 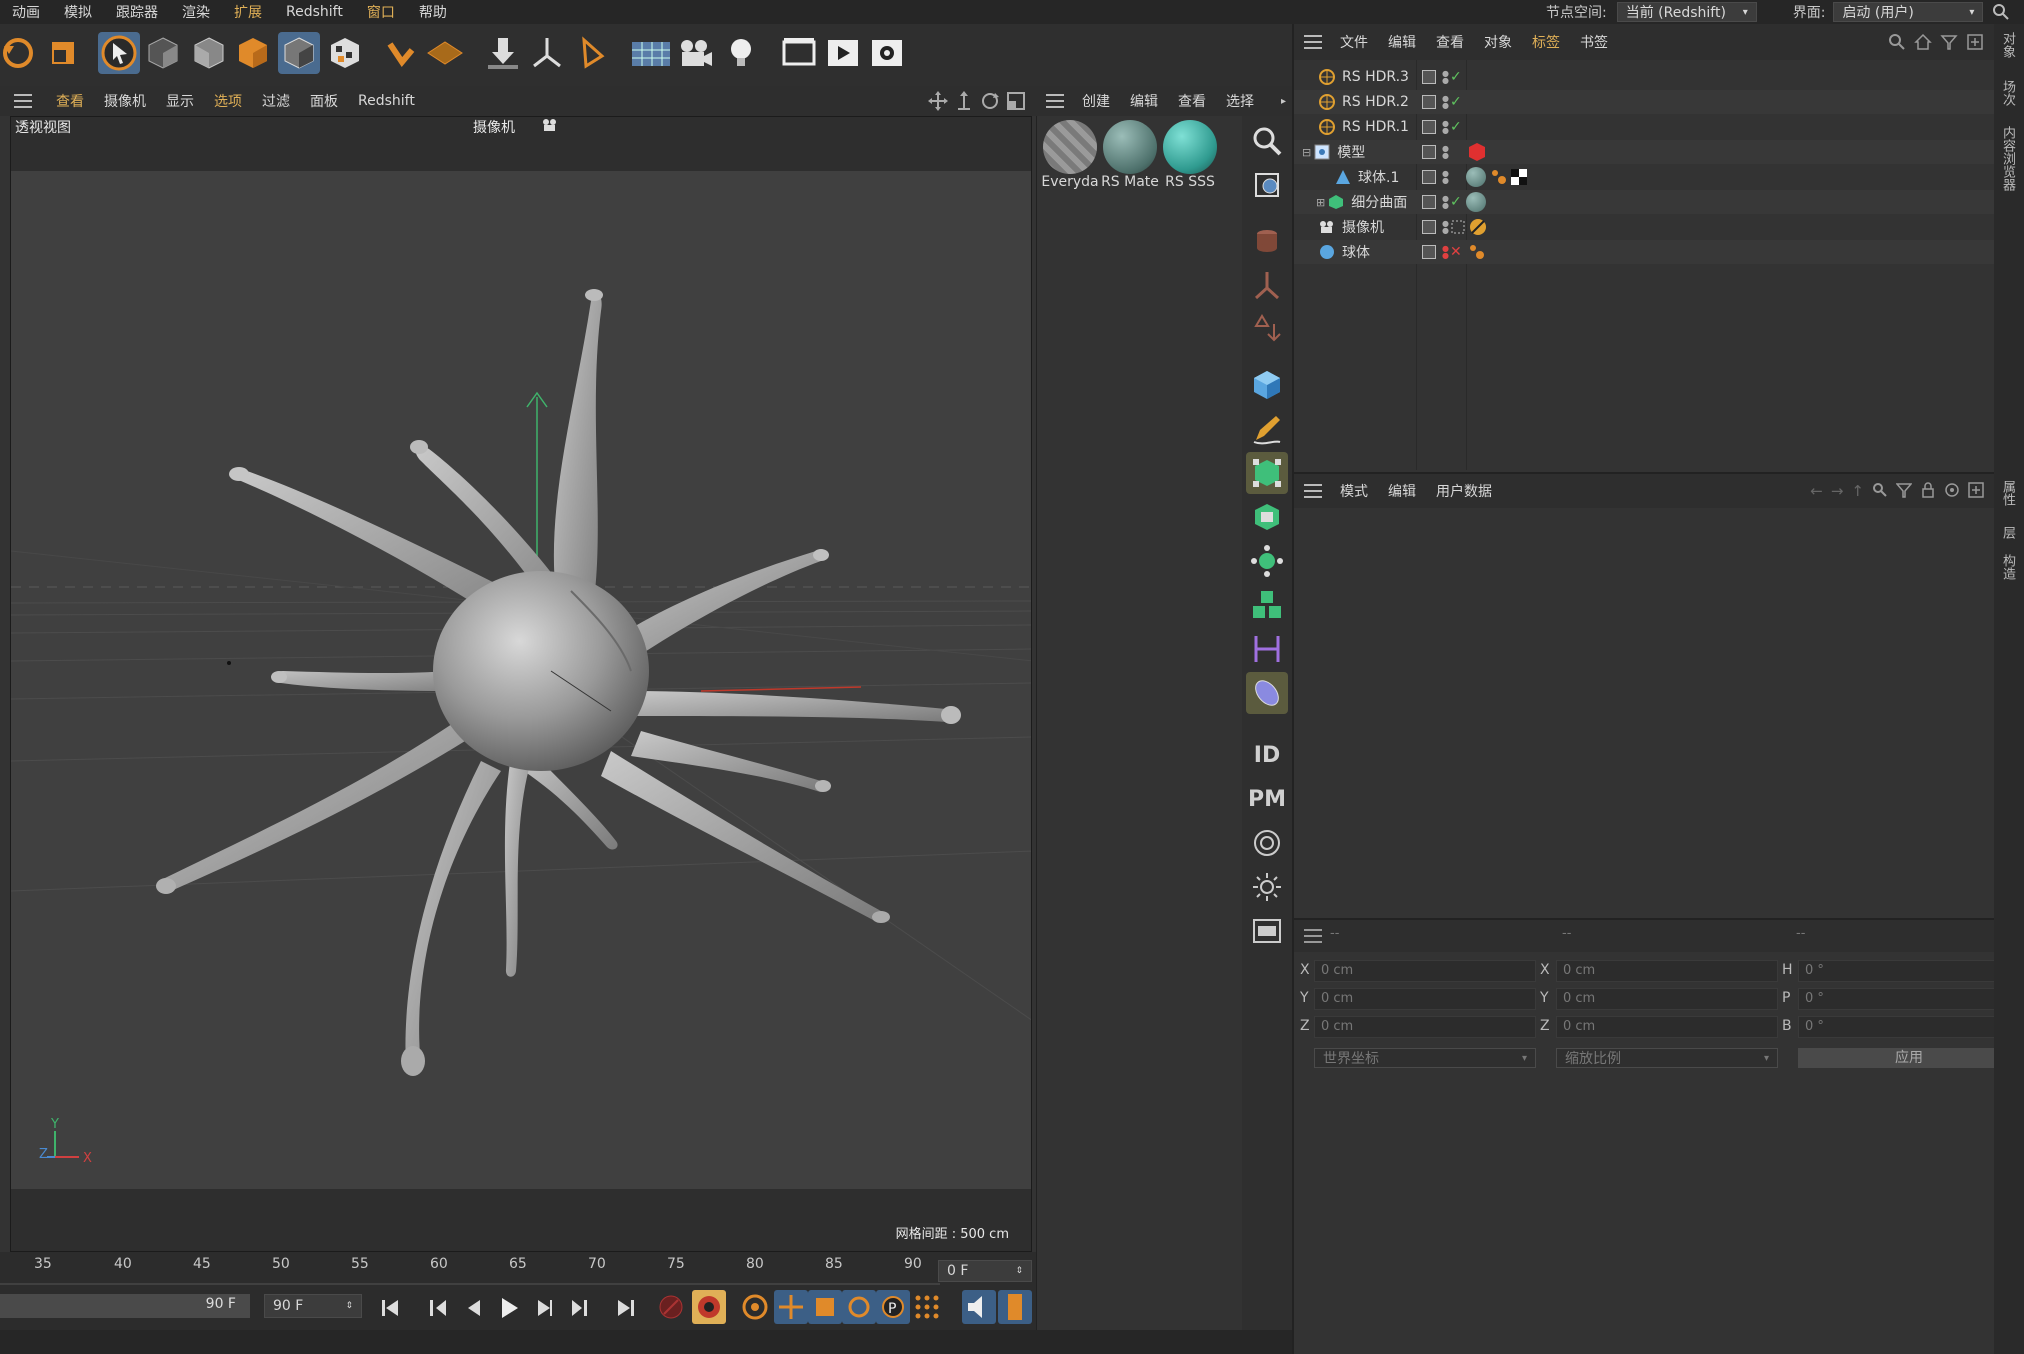 What do you see at coordinates (1476, 202) in the screenshot?
I see `material-tag-icon` at bounding box center [1476, 202].